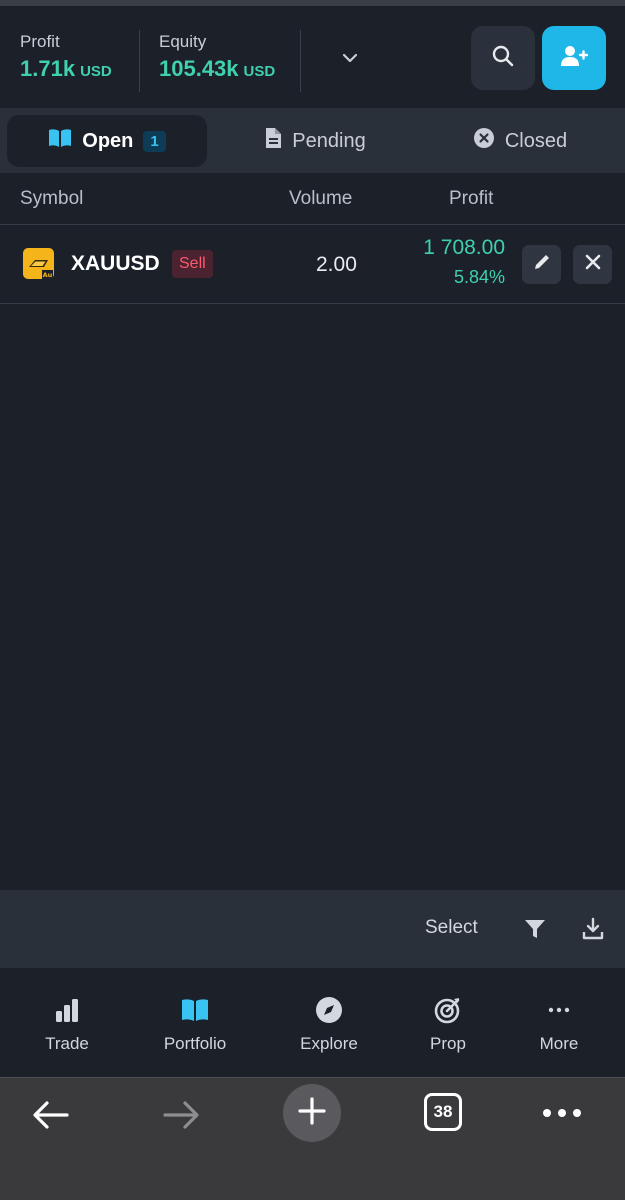 This screenshot has width=625, height=1200. I want to click on more-icon, so click(559, 1010).